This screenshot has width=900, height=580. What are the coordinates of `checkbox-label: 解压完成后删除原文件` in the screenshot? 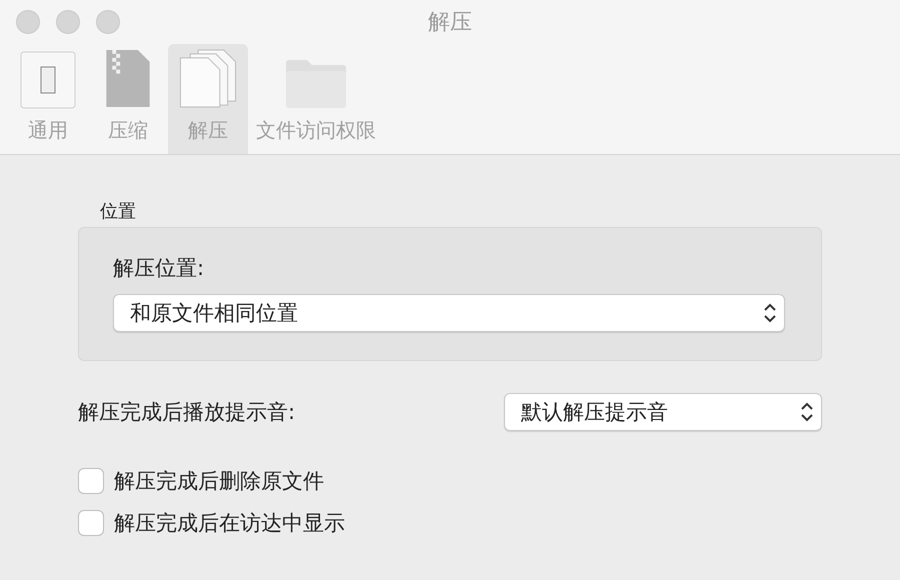 It's located at (219, 481).